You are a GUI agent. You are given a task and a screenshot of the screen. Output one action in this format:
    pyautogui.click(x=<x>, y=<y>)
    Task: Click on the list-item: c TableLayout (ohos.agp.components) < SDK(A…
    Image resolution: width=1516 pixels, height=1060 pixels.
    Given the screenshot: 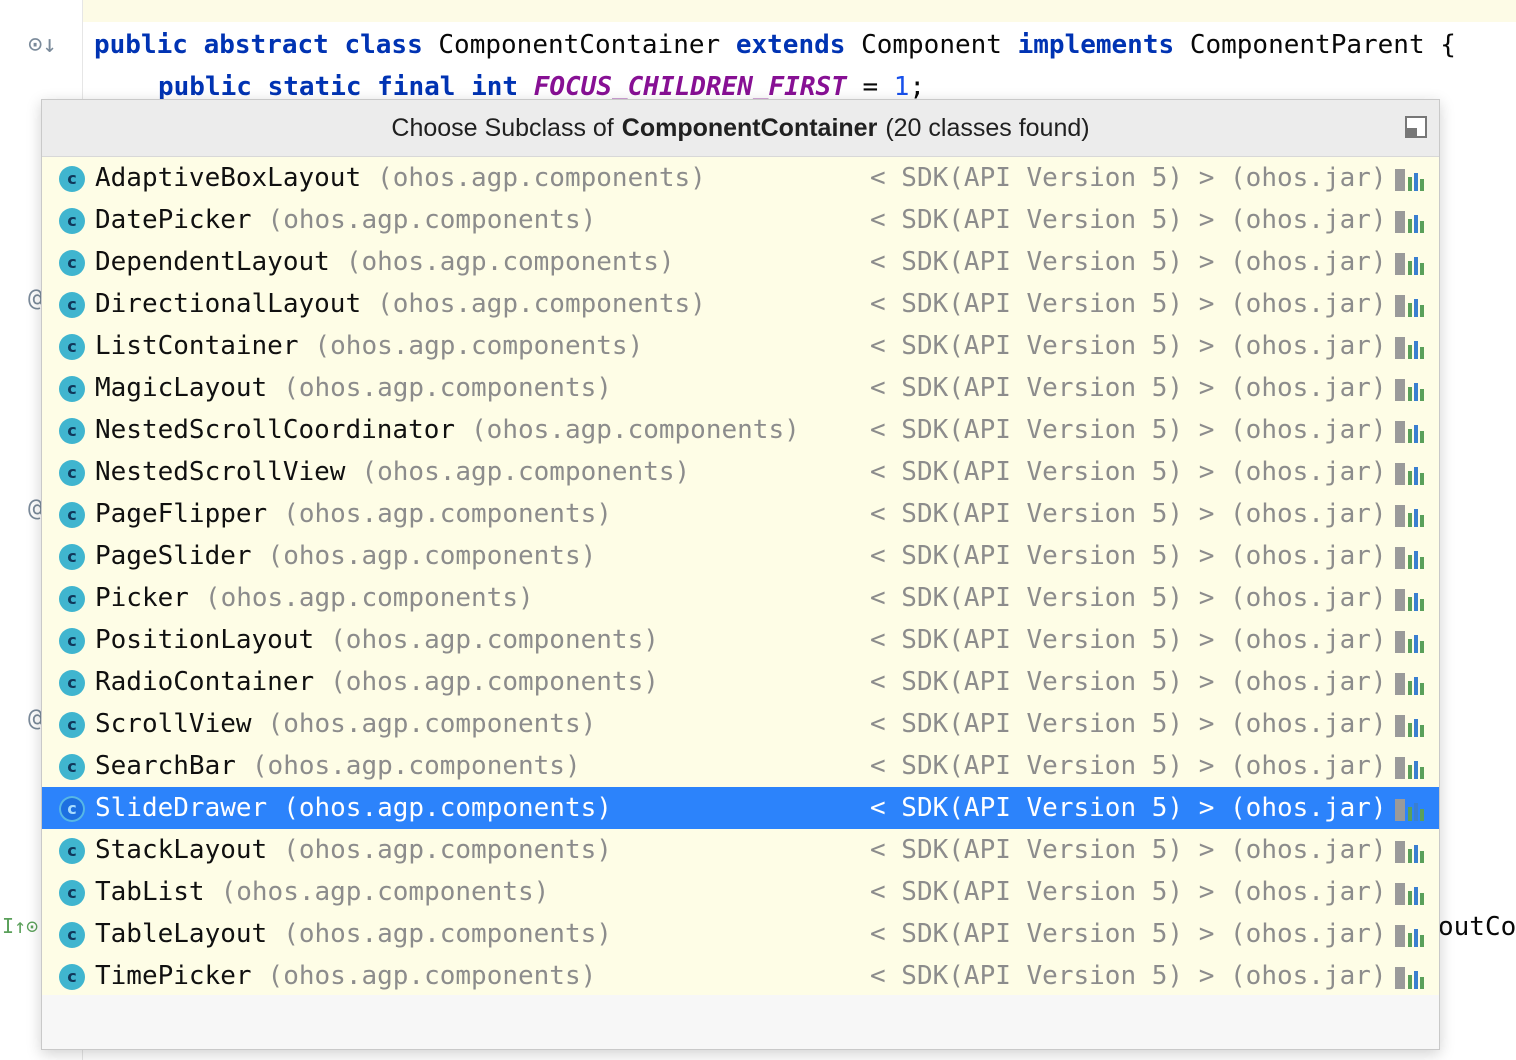 What is the action you would take?
    pyautogui.click(x=740, y=934)
    